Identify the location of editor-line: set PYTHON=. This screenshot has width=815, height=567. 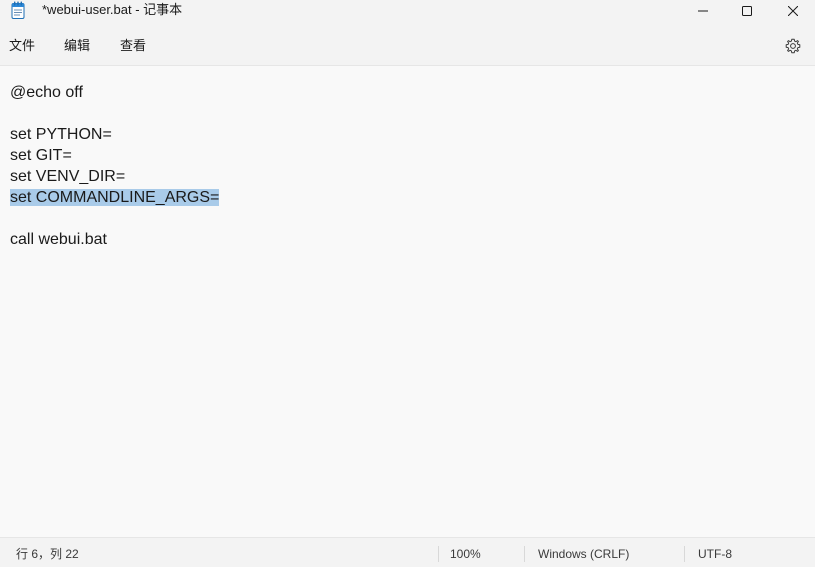
(61, 134).